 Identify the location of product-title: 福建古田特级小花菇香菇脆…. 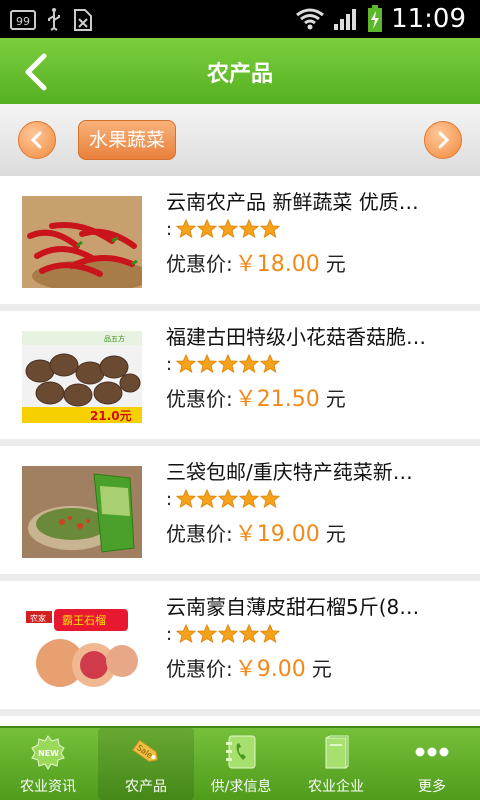
(296, 337).